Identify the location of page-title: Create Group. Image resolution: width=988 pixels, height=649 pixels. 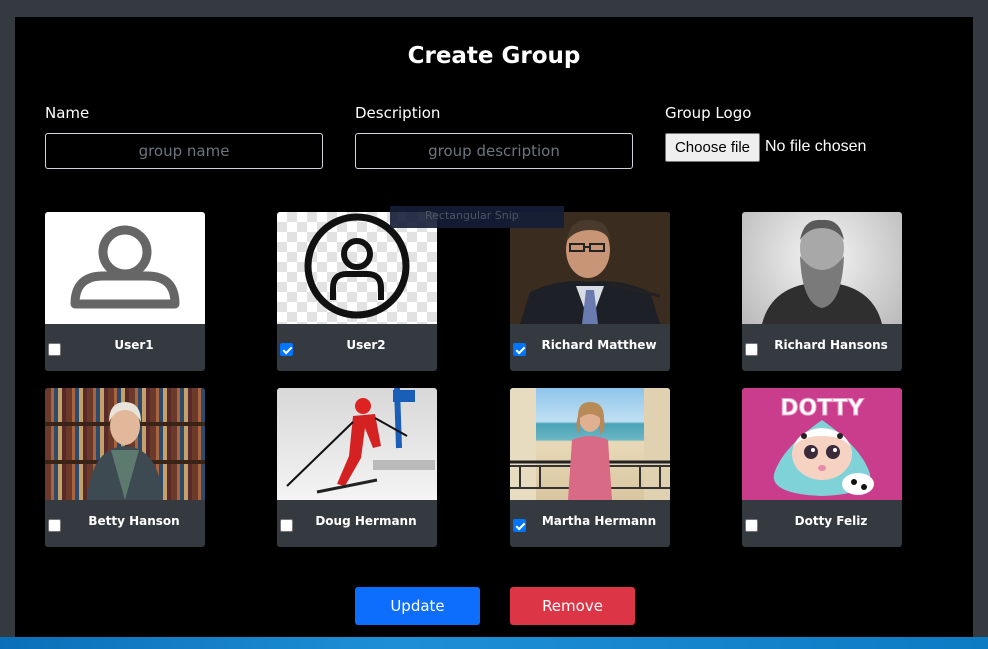
(494, 56).